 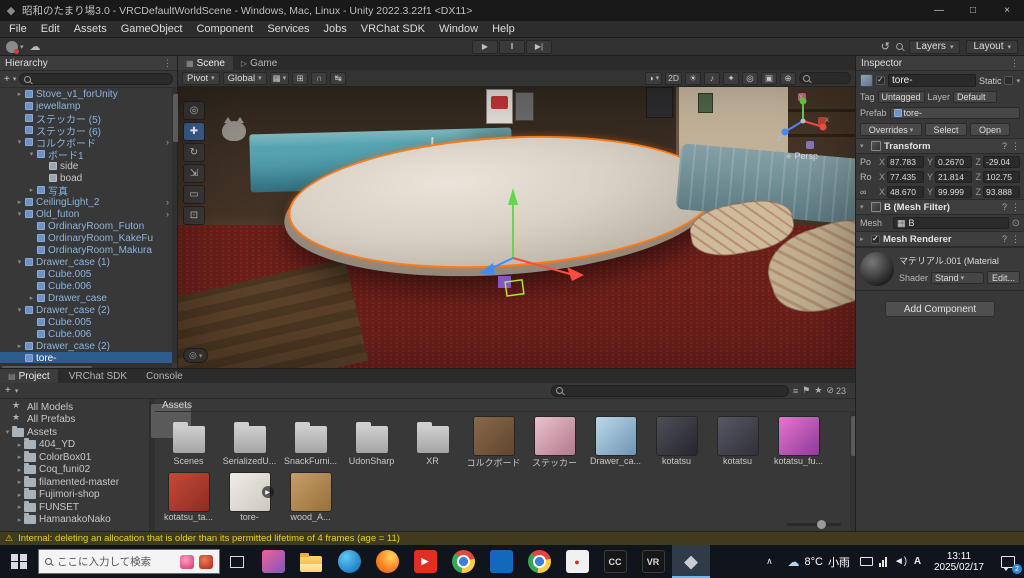 I want to click on z-value-field: -29.04, so click(x=1001, y=161).